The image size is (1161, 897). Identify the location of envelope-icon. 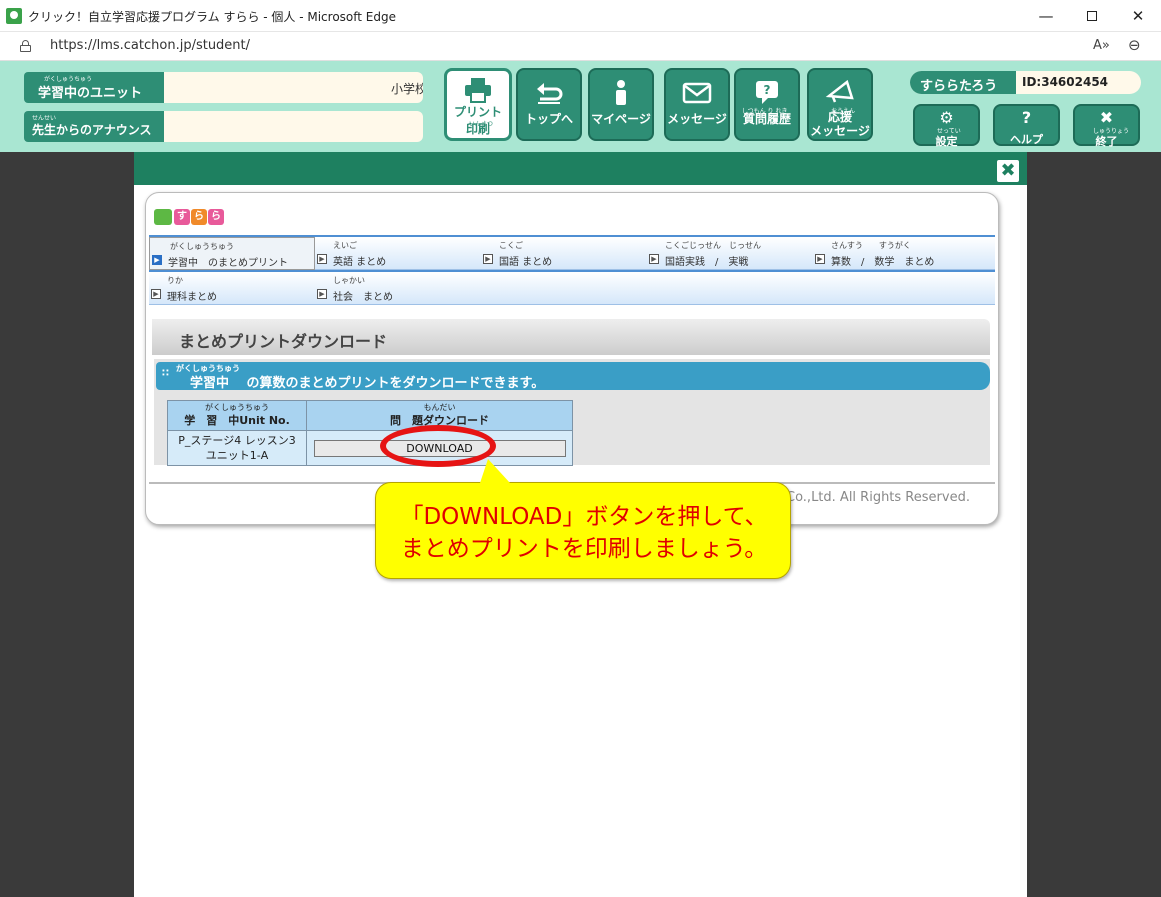
(697, 93).